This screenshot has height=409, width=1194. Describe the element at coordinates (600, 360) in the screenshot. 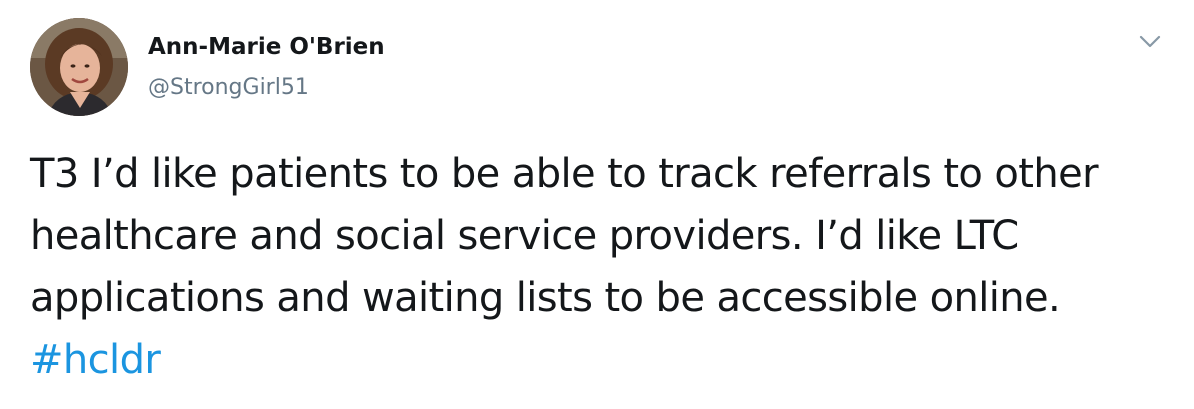

I see `hashtag-line: #hcldr` at that location.